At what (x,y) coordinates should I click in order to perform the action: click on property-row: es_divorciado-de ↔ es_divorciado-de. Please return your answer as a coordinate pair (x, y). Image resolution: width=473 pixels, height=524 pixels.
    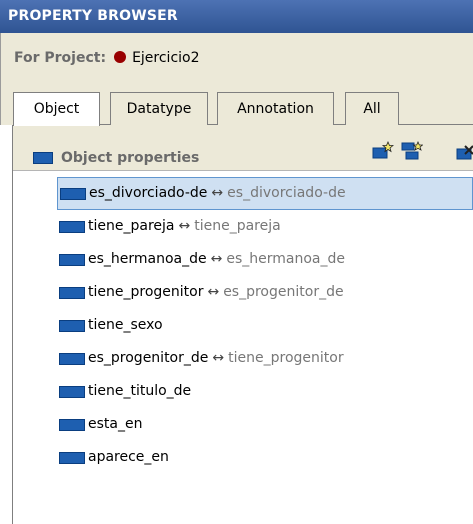
    Looking at the image, I should click on (265, 193).